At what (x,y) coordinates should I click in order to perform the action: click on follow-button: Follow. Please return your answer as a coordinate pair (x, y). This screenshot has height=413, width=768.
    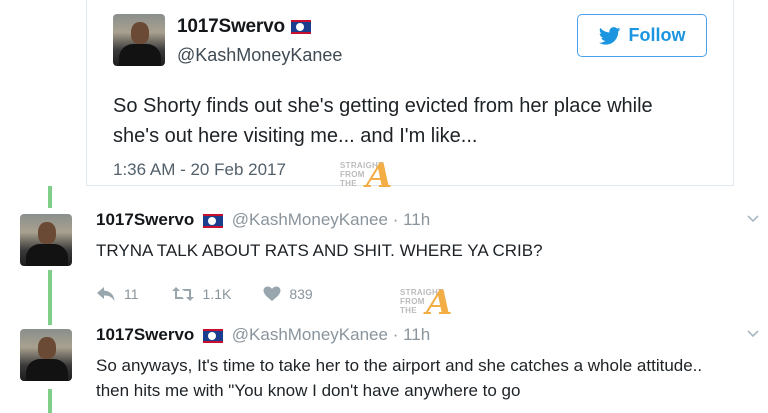
    Looking at the image, I should click on (642, 35).